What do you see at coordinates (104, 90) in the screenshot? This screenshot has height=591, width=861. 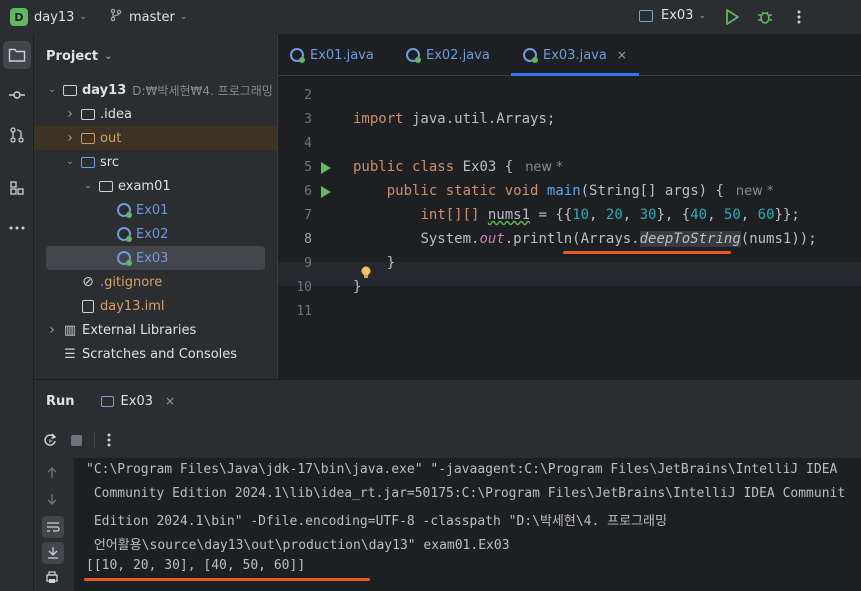 I see `tree-item-label: day13` at bounding box center [104, 90].